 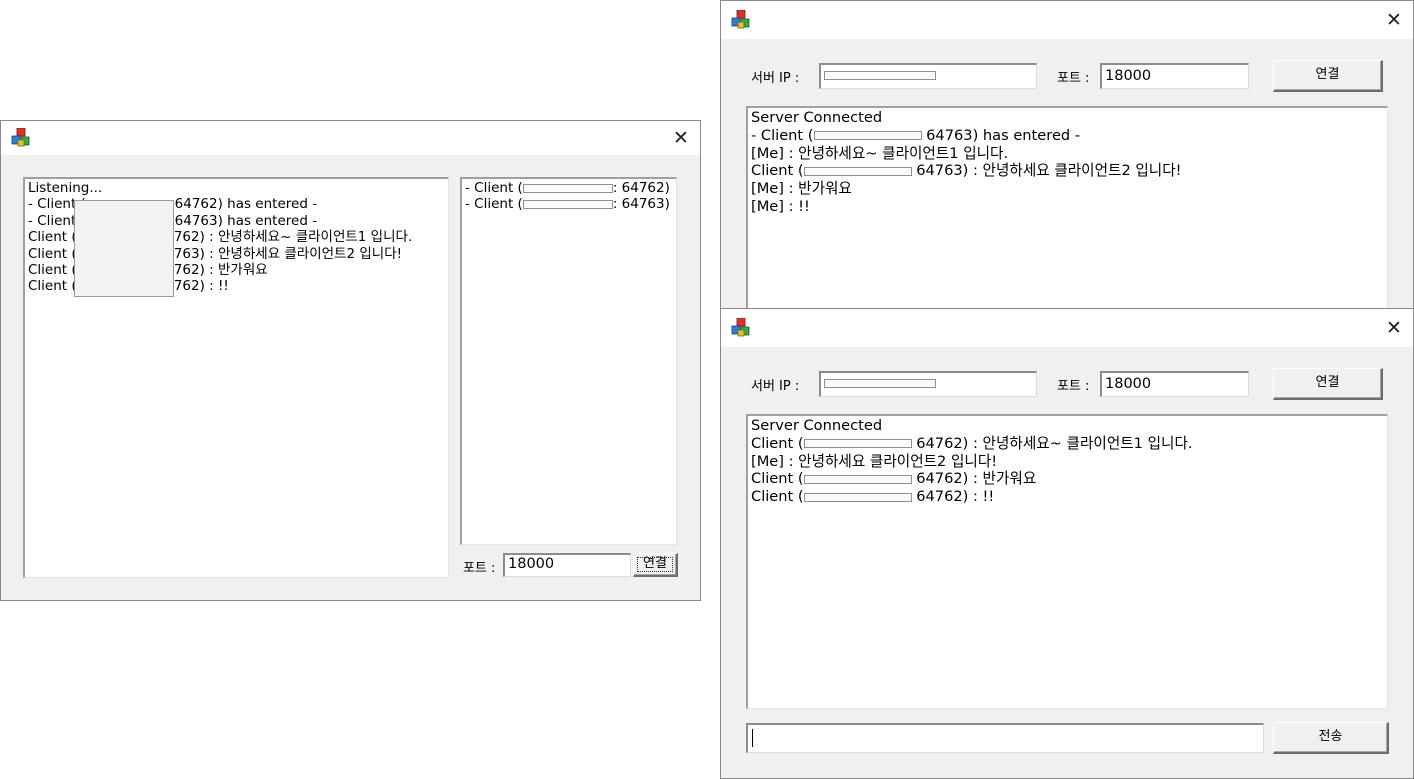 What do you see at coordinates (1067, 189) in the screenshot?
I see `log-line: [Me] : 반가워요` at bounding box center [1067, 189].